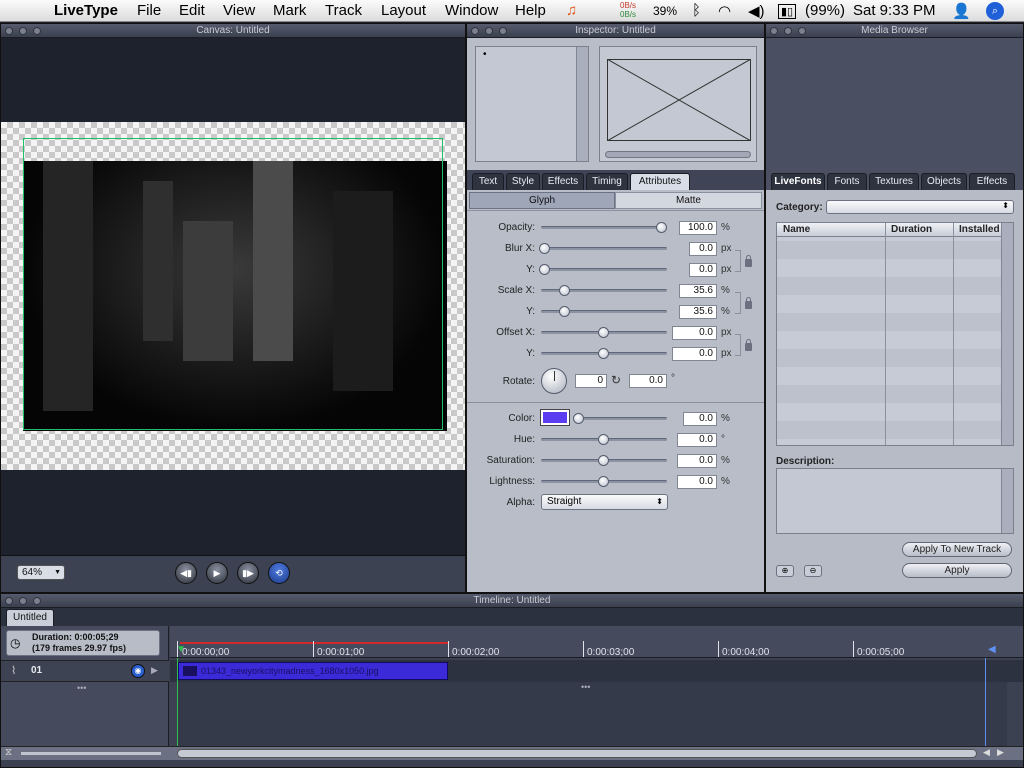  Describe the element at coordinates (992, 181) in the screenshot. I see `tab-effects-media: Effects` at that location.